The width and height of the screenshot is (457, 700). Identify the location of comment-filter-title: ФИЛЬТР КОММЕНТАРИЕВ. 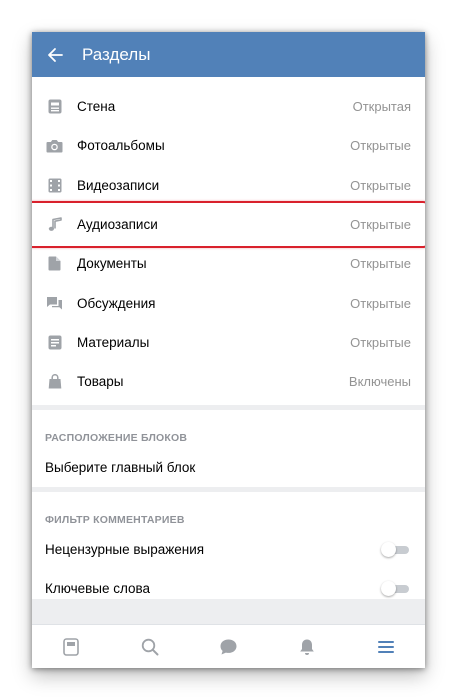
(115, 520).